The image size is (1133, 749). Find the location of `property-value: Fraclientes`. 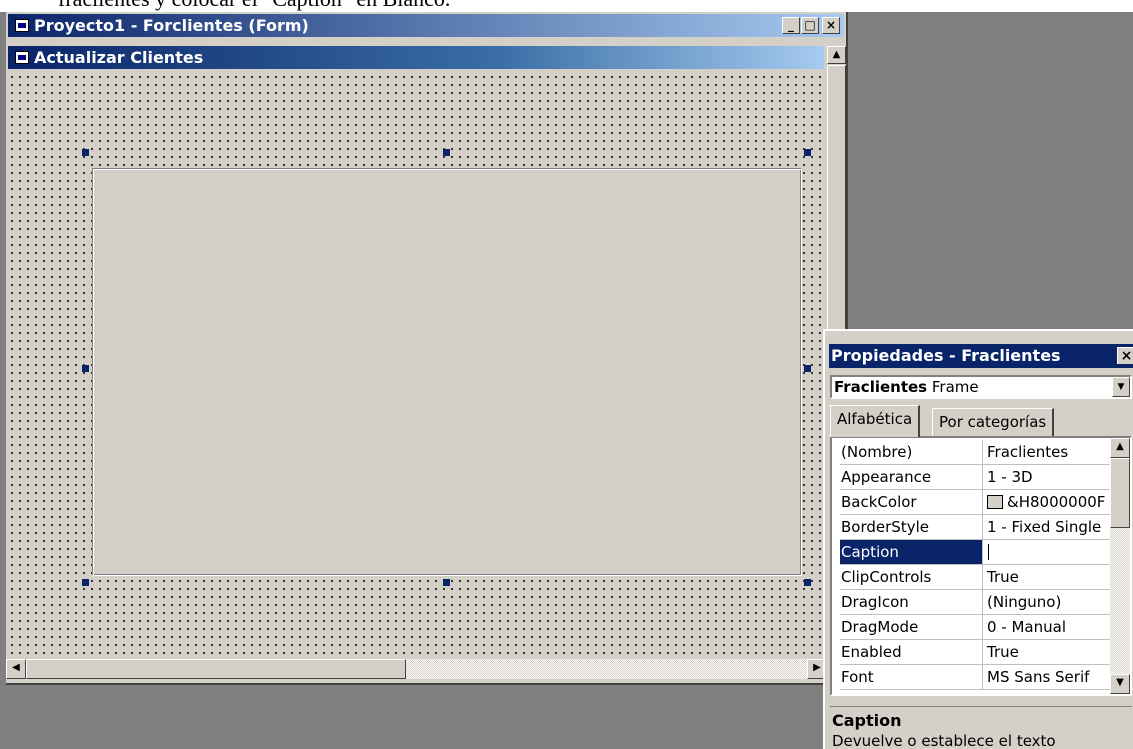

property-value: Fraclientes is located at coordinates (1048, 452).